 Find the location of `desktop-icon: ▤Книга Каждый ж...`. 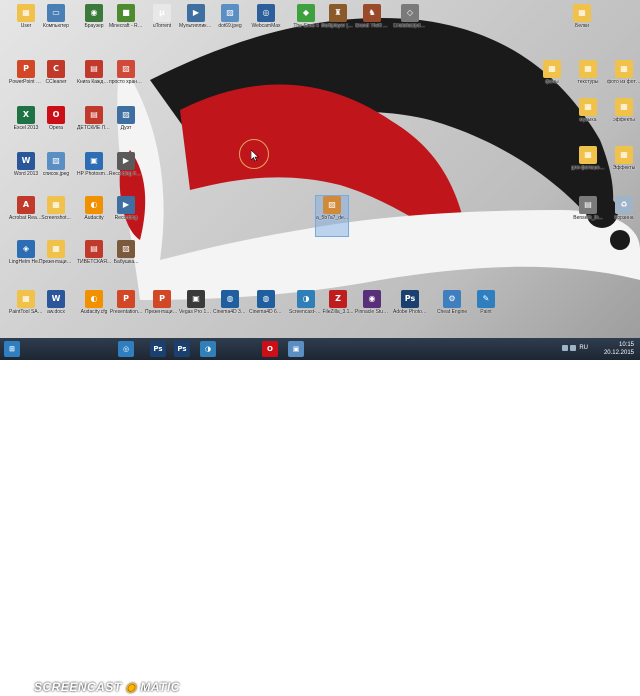

desktop-icon: ▤Книга Каждый ж... is located at coordinates (94, 80).